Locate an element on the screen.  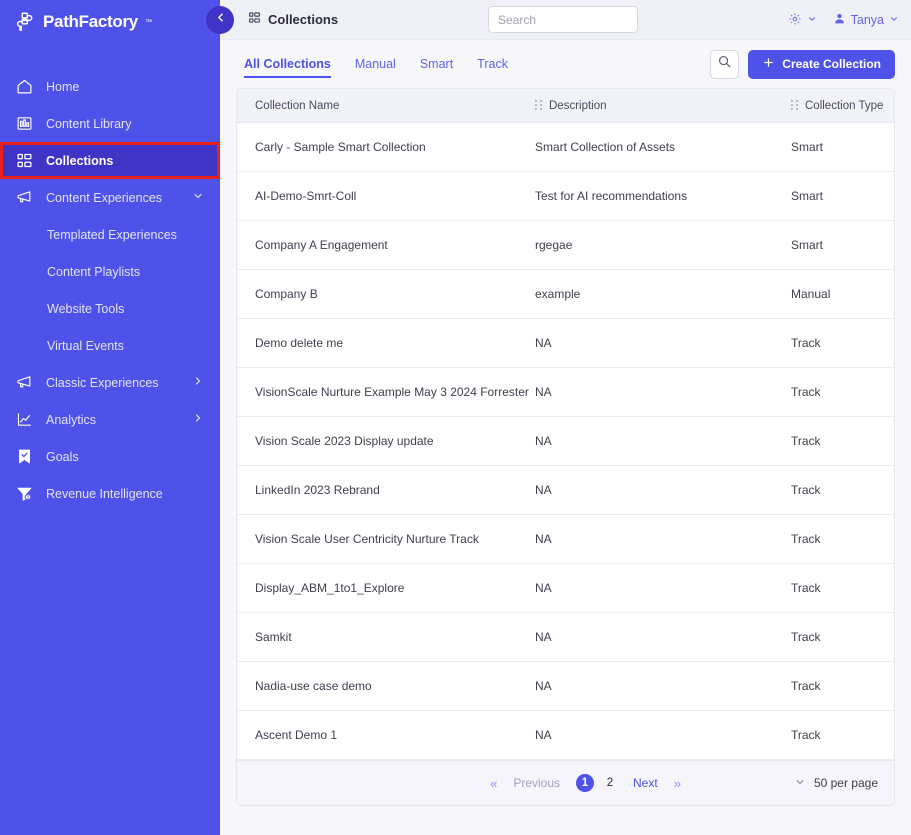
cell-collection-name: Company B is located at coordinates (286, 294).